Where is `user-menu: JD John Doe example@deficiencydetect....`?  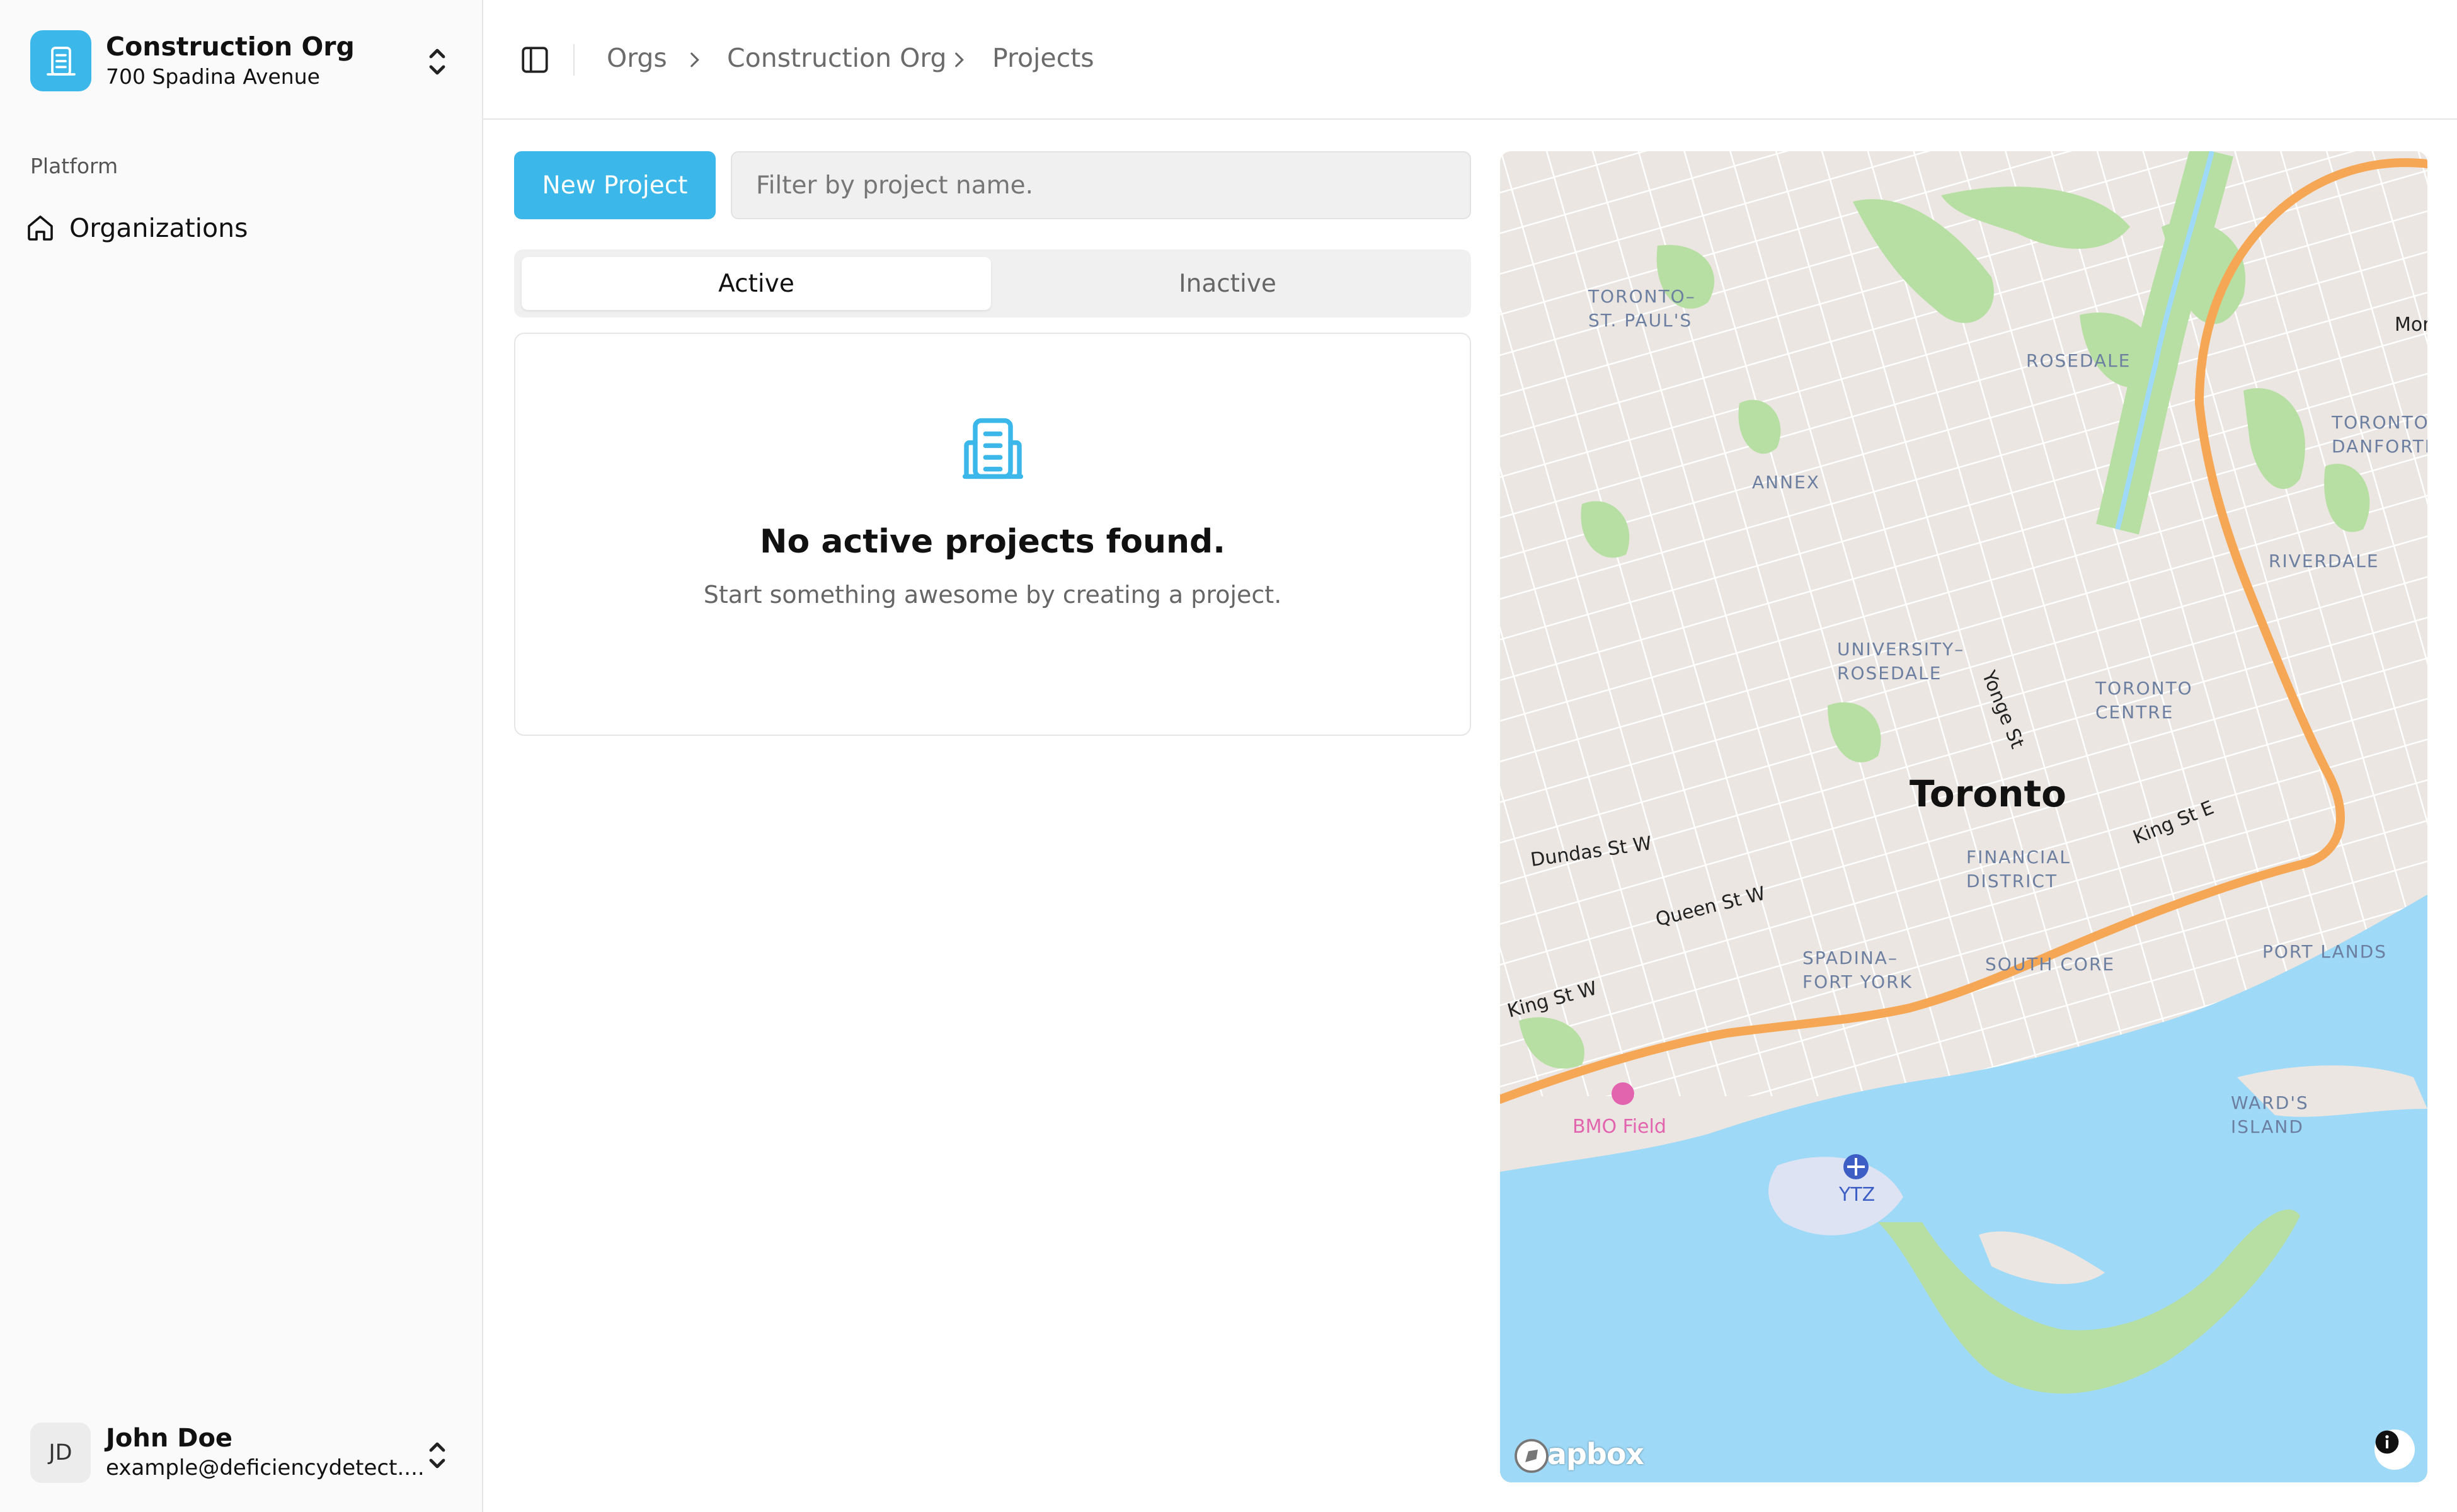 user-menu: JD John Doe example@deficiencydetect.... is located at coordinates (244, 1454).